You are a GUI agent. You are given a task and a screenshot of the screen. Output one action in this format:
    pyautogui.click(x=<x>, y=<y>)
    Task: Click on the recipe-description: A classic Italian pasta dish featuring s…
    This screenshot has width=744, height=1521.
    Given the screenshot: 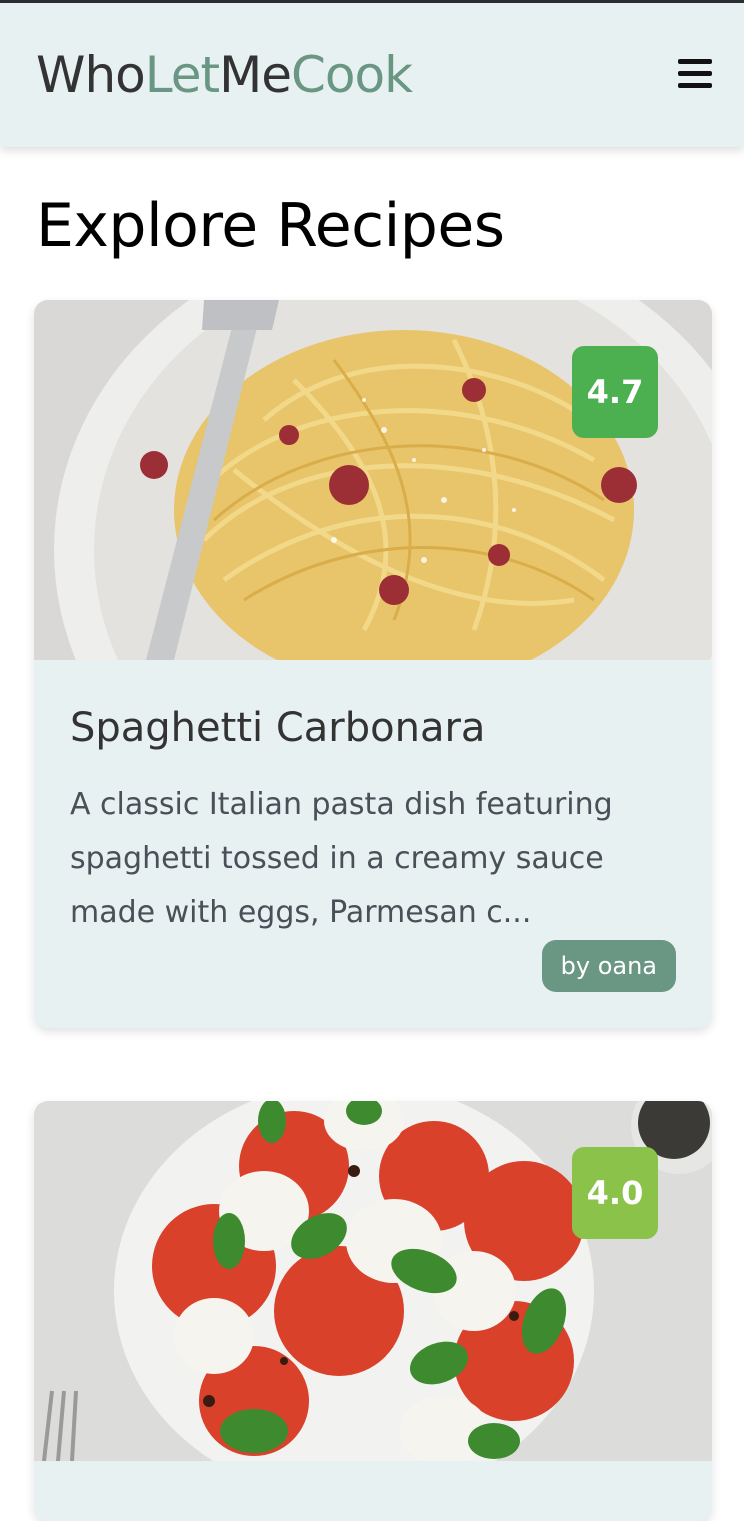 What is the action you would take?
    pyautogui.click(x=341, y=858)
    